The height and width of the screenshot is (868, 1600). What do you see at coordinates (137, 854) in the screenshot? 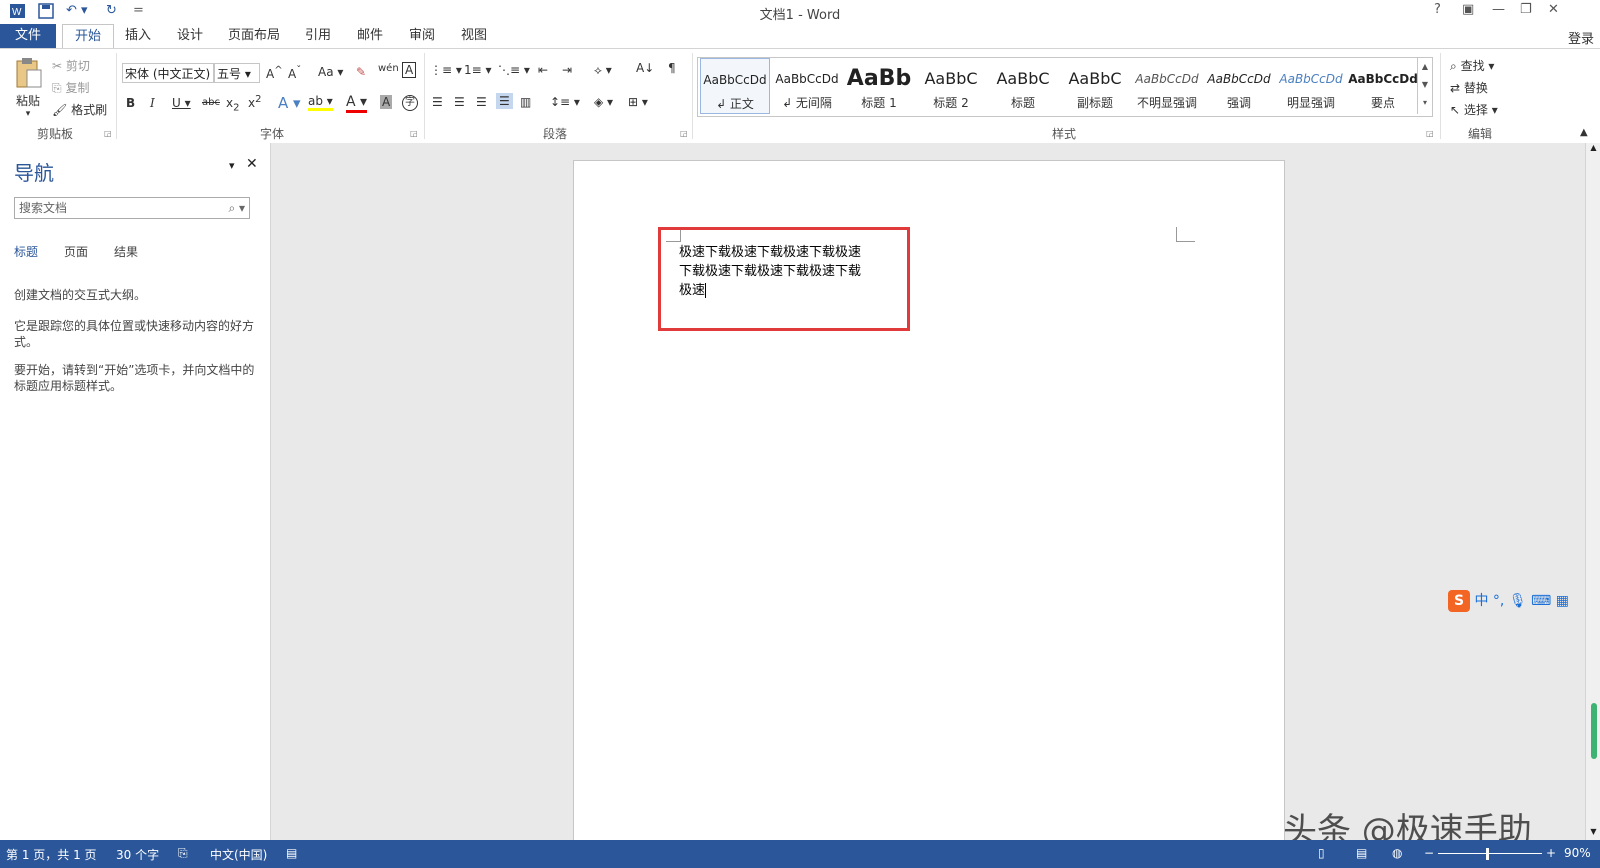
I see `word-count: 30 个字` at bounding box center [137, 854].